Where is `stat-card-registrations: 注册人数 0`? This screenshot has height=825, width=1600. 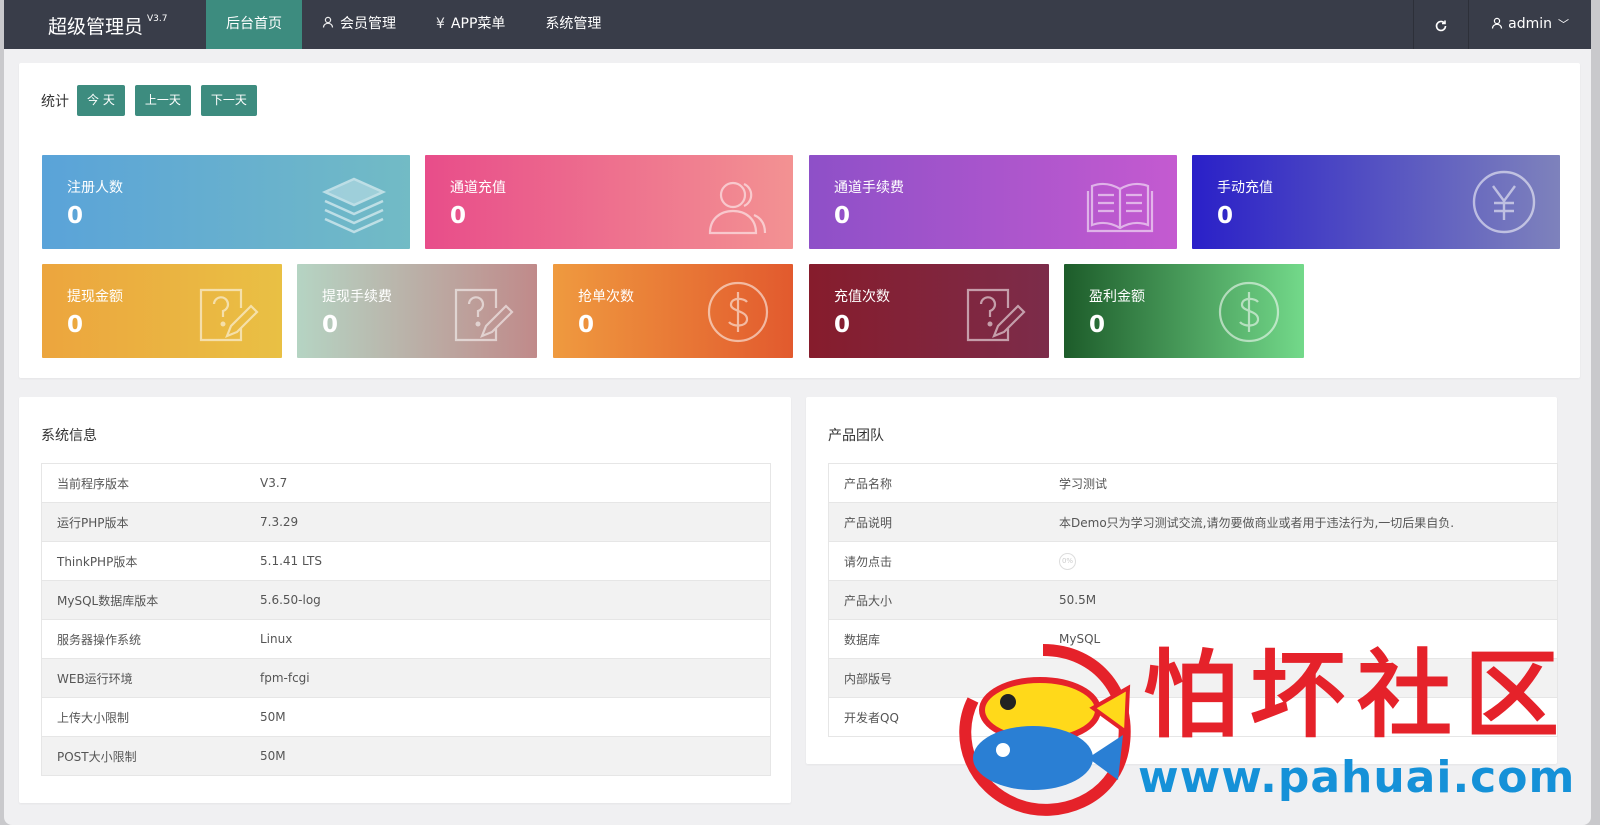 stat-card-registrations: 注册人数 0 is located at coordinates (226, 202).